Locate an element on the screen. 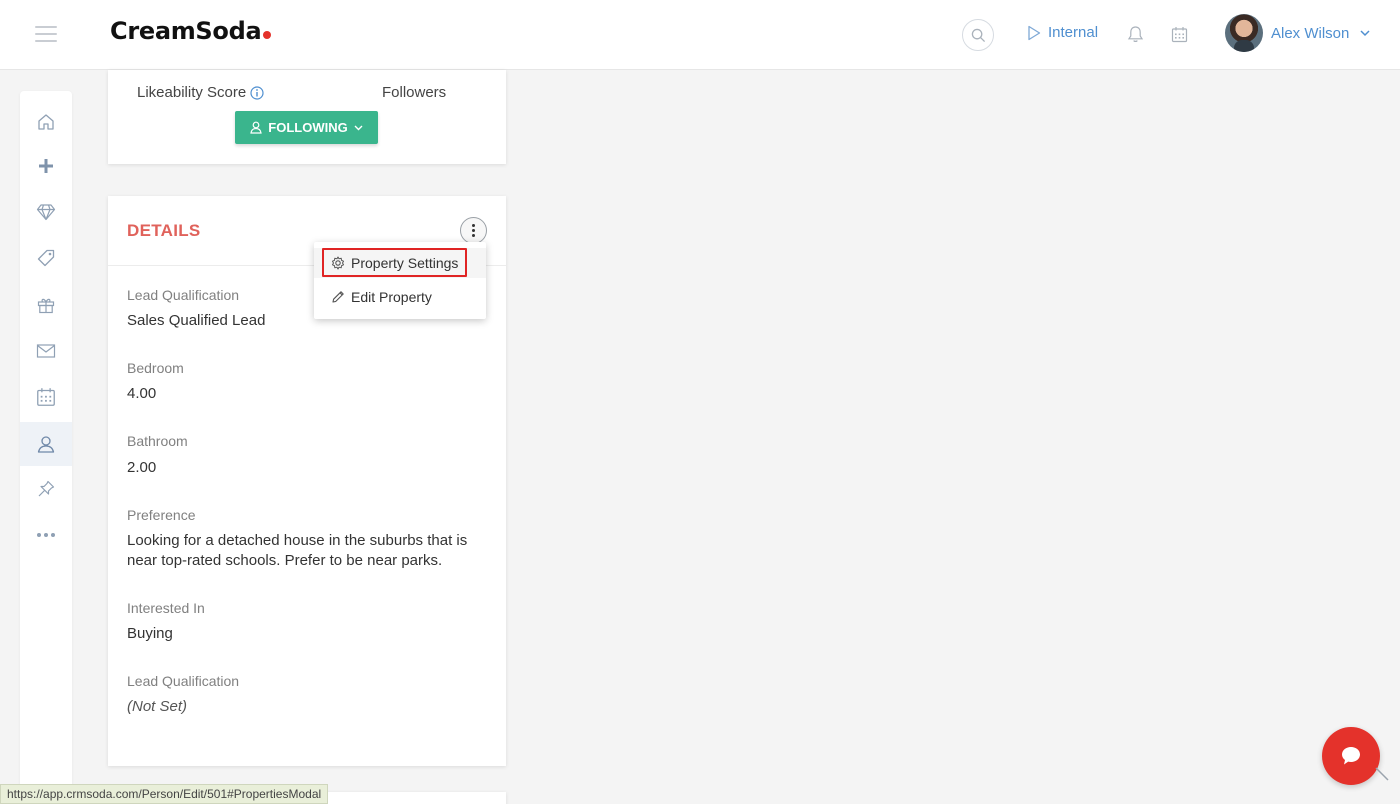 This screenshot has width=1400, height=804. sidebar-item-people is located at coordinates (46, 444).